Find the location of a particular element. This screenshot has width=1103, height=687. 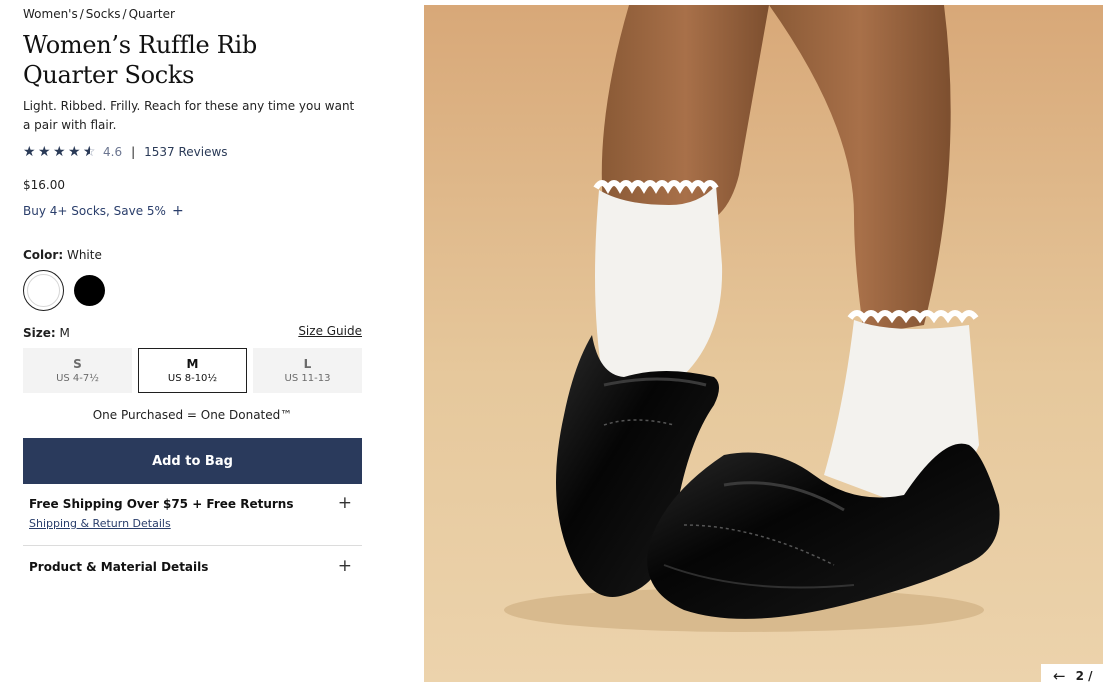

size-label: Size: M is located at coordinates (46, 333).